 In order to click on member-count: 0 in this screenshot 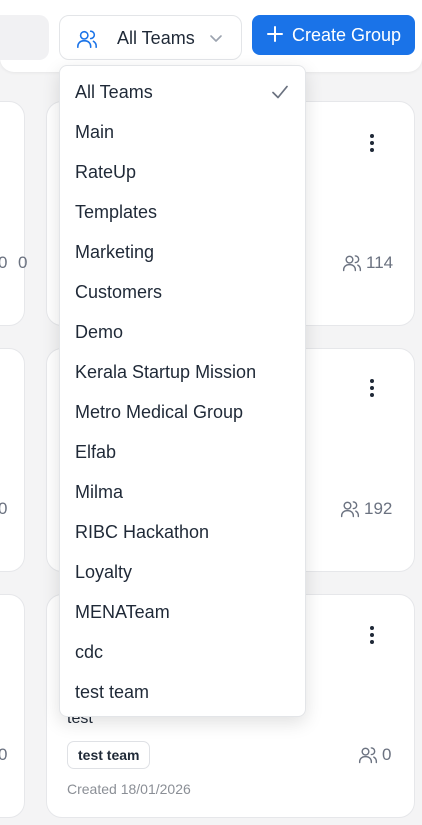, I will do `click(374, 755)`.